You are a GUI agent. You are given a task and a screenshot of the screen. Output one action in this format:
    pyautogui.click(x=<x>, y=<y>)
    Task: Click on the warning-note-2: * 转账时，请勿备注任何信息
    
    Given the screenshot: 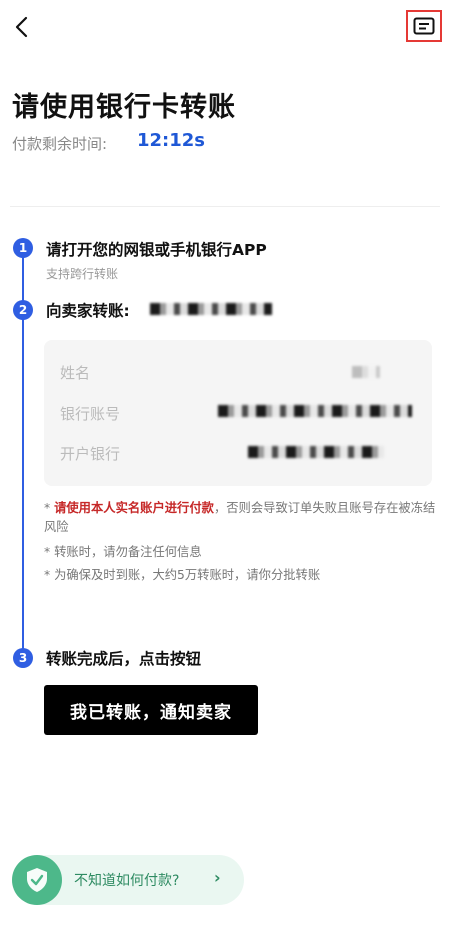 What is the action you would take?
    pyautogui.click(x=123, y=552)
    